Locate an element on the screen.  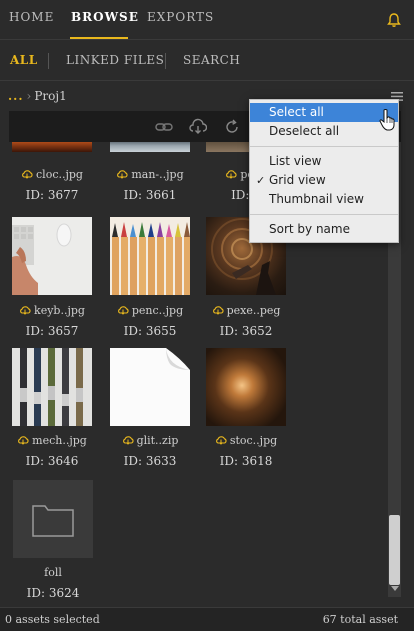
asset-id: ID: 3633 is located at coordinates (150, 461).